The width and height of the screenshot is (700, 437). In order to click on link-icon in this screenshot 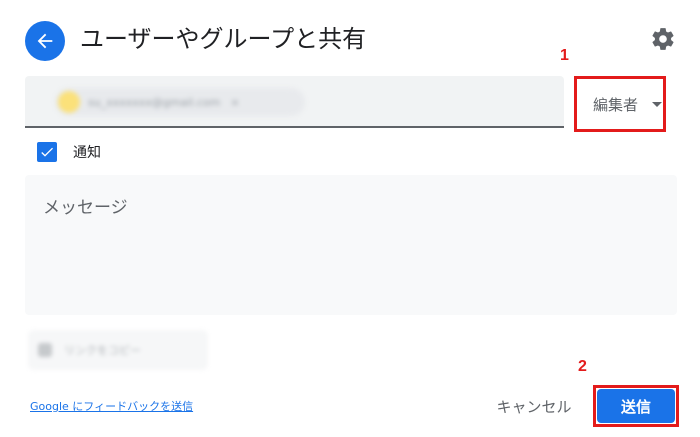, I will do `click(45, 350)`.